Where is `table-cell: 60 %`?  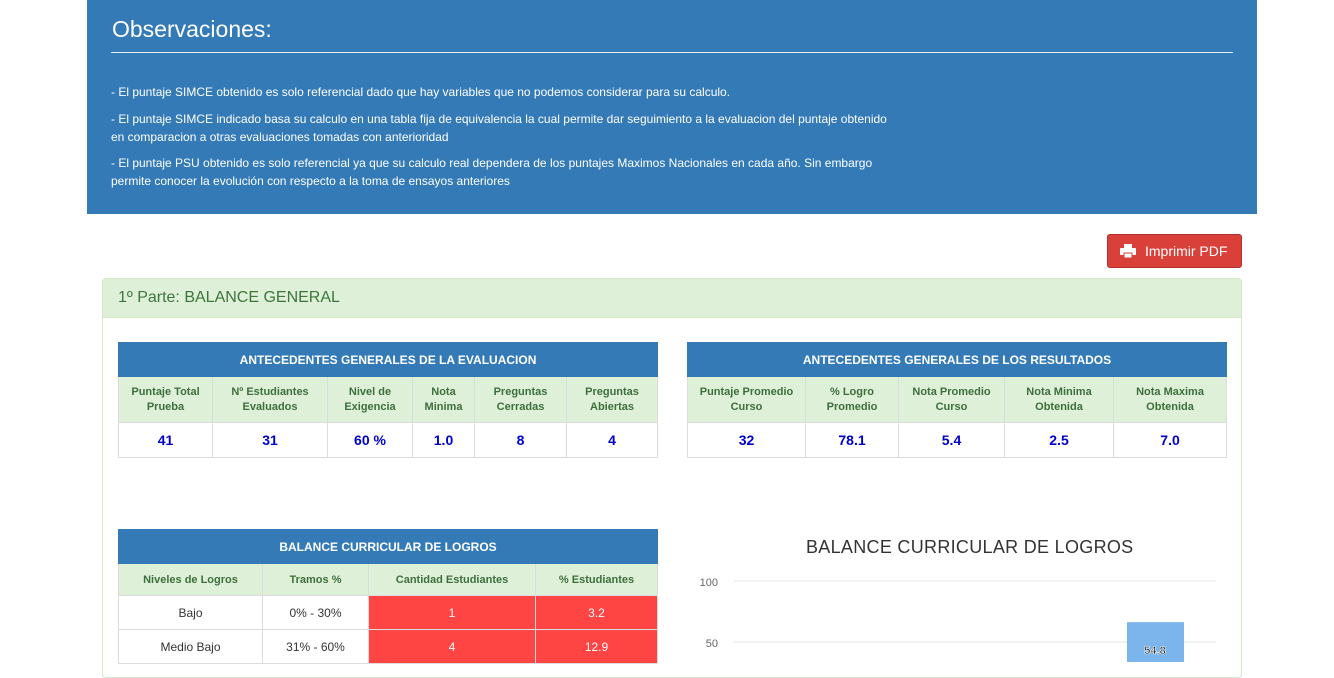 table-cell: 60 % is located at coordinates (370, 440).